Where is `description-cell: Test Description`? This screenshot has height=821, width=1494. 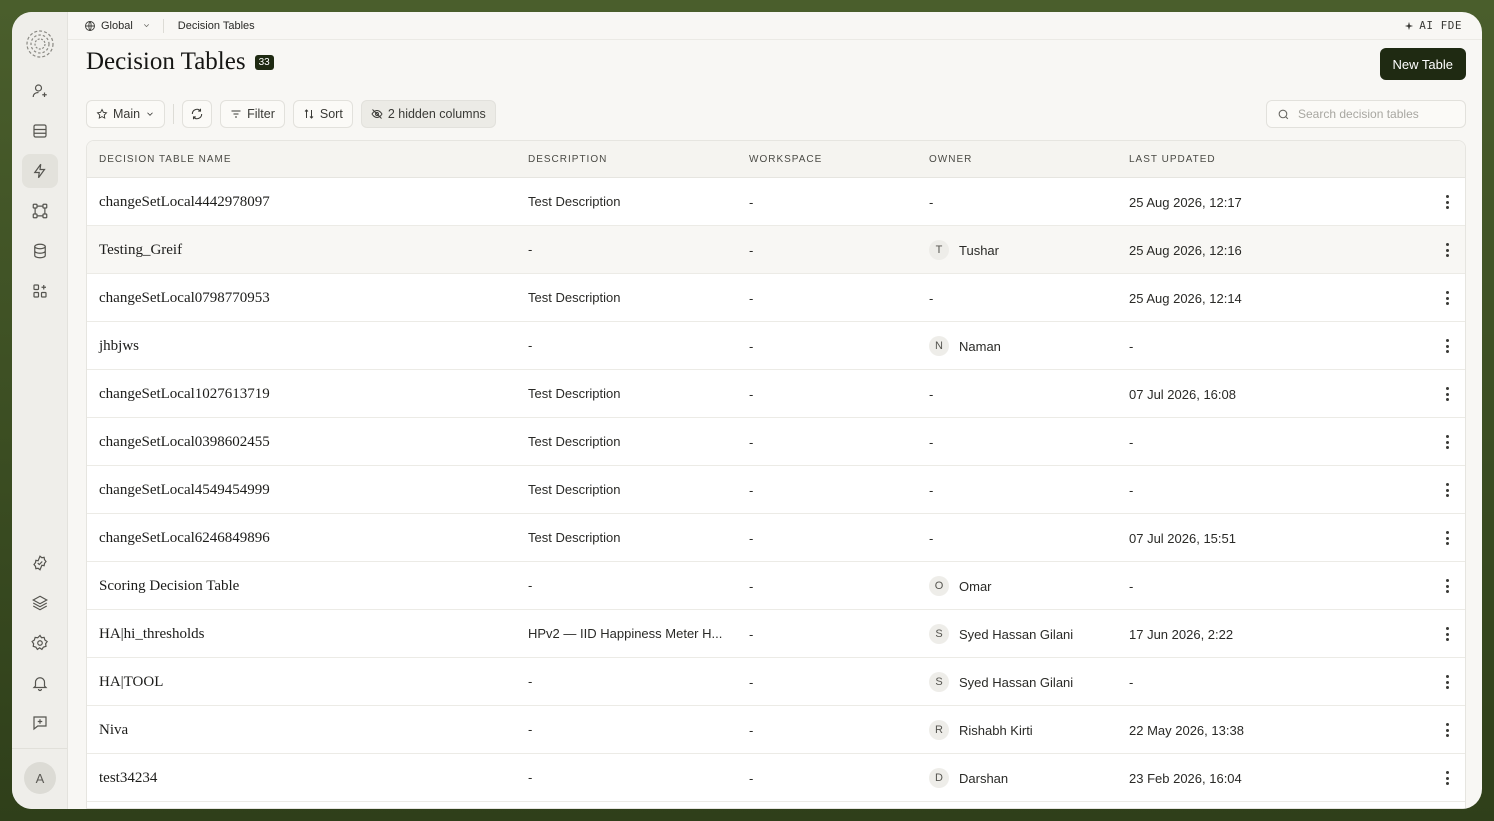 description-cell: Test Description is located at coordinates (574, 441).